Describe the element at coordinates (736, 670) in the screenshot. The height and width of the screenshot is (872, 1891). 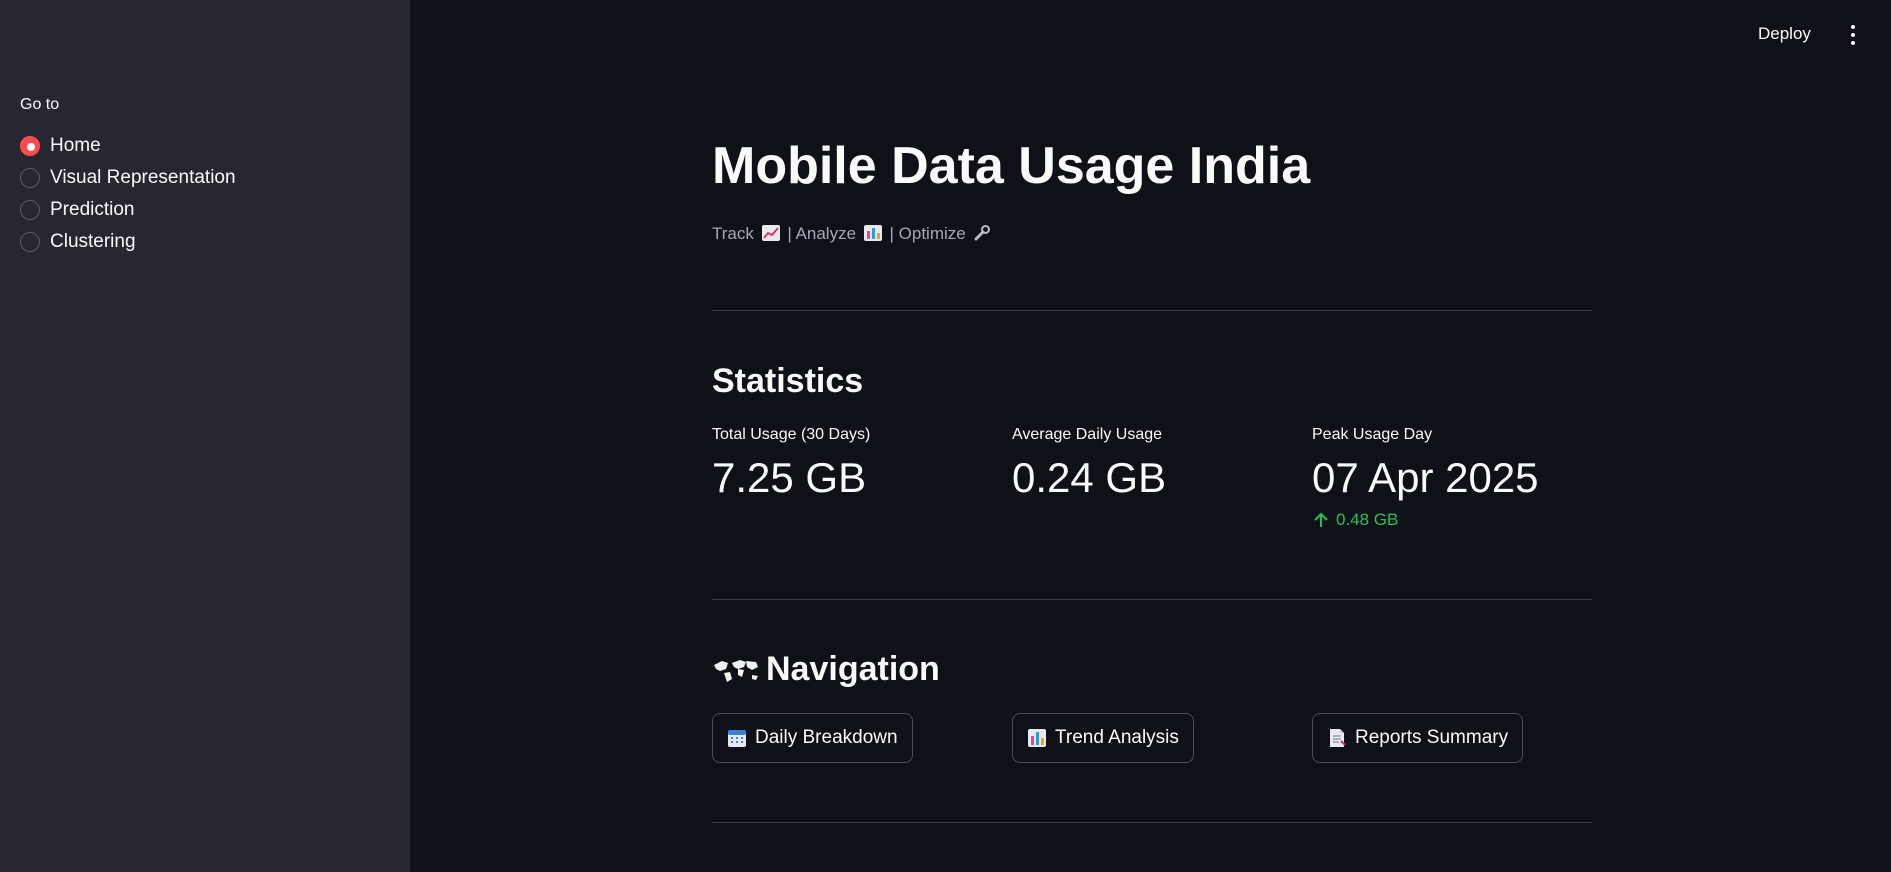
I see `world-map-icon` at that location.